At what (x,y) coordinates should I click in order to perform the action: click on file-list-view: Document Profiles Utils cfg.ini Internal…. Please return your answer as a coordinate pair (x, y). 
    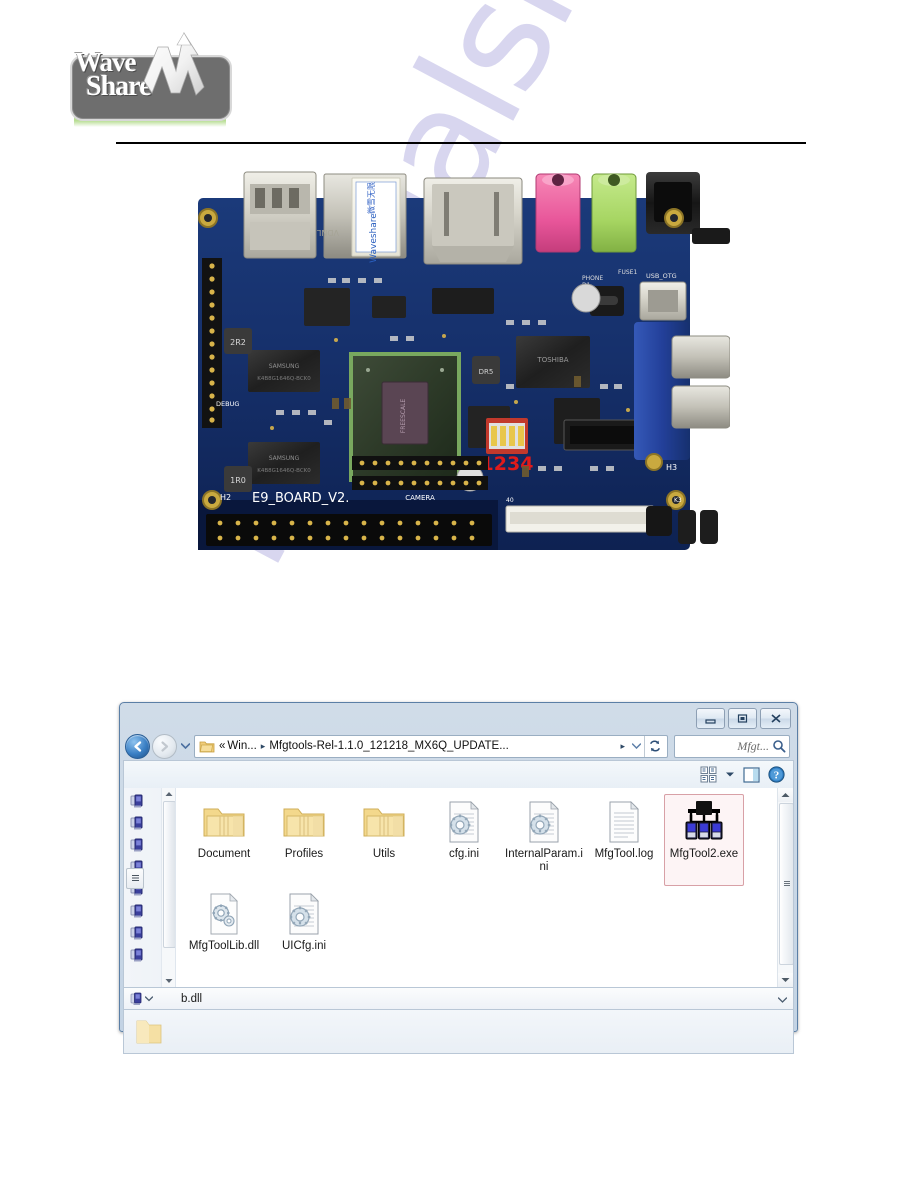
    Looking at the image, I should click on (484, 887).